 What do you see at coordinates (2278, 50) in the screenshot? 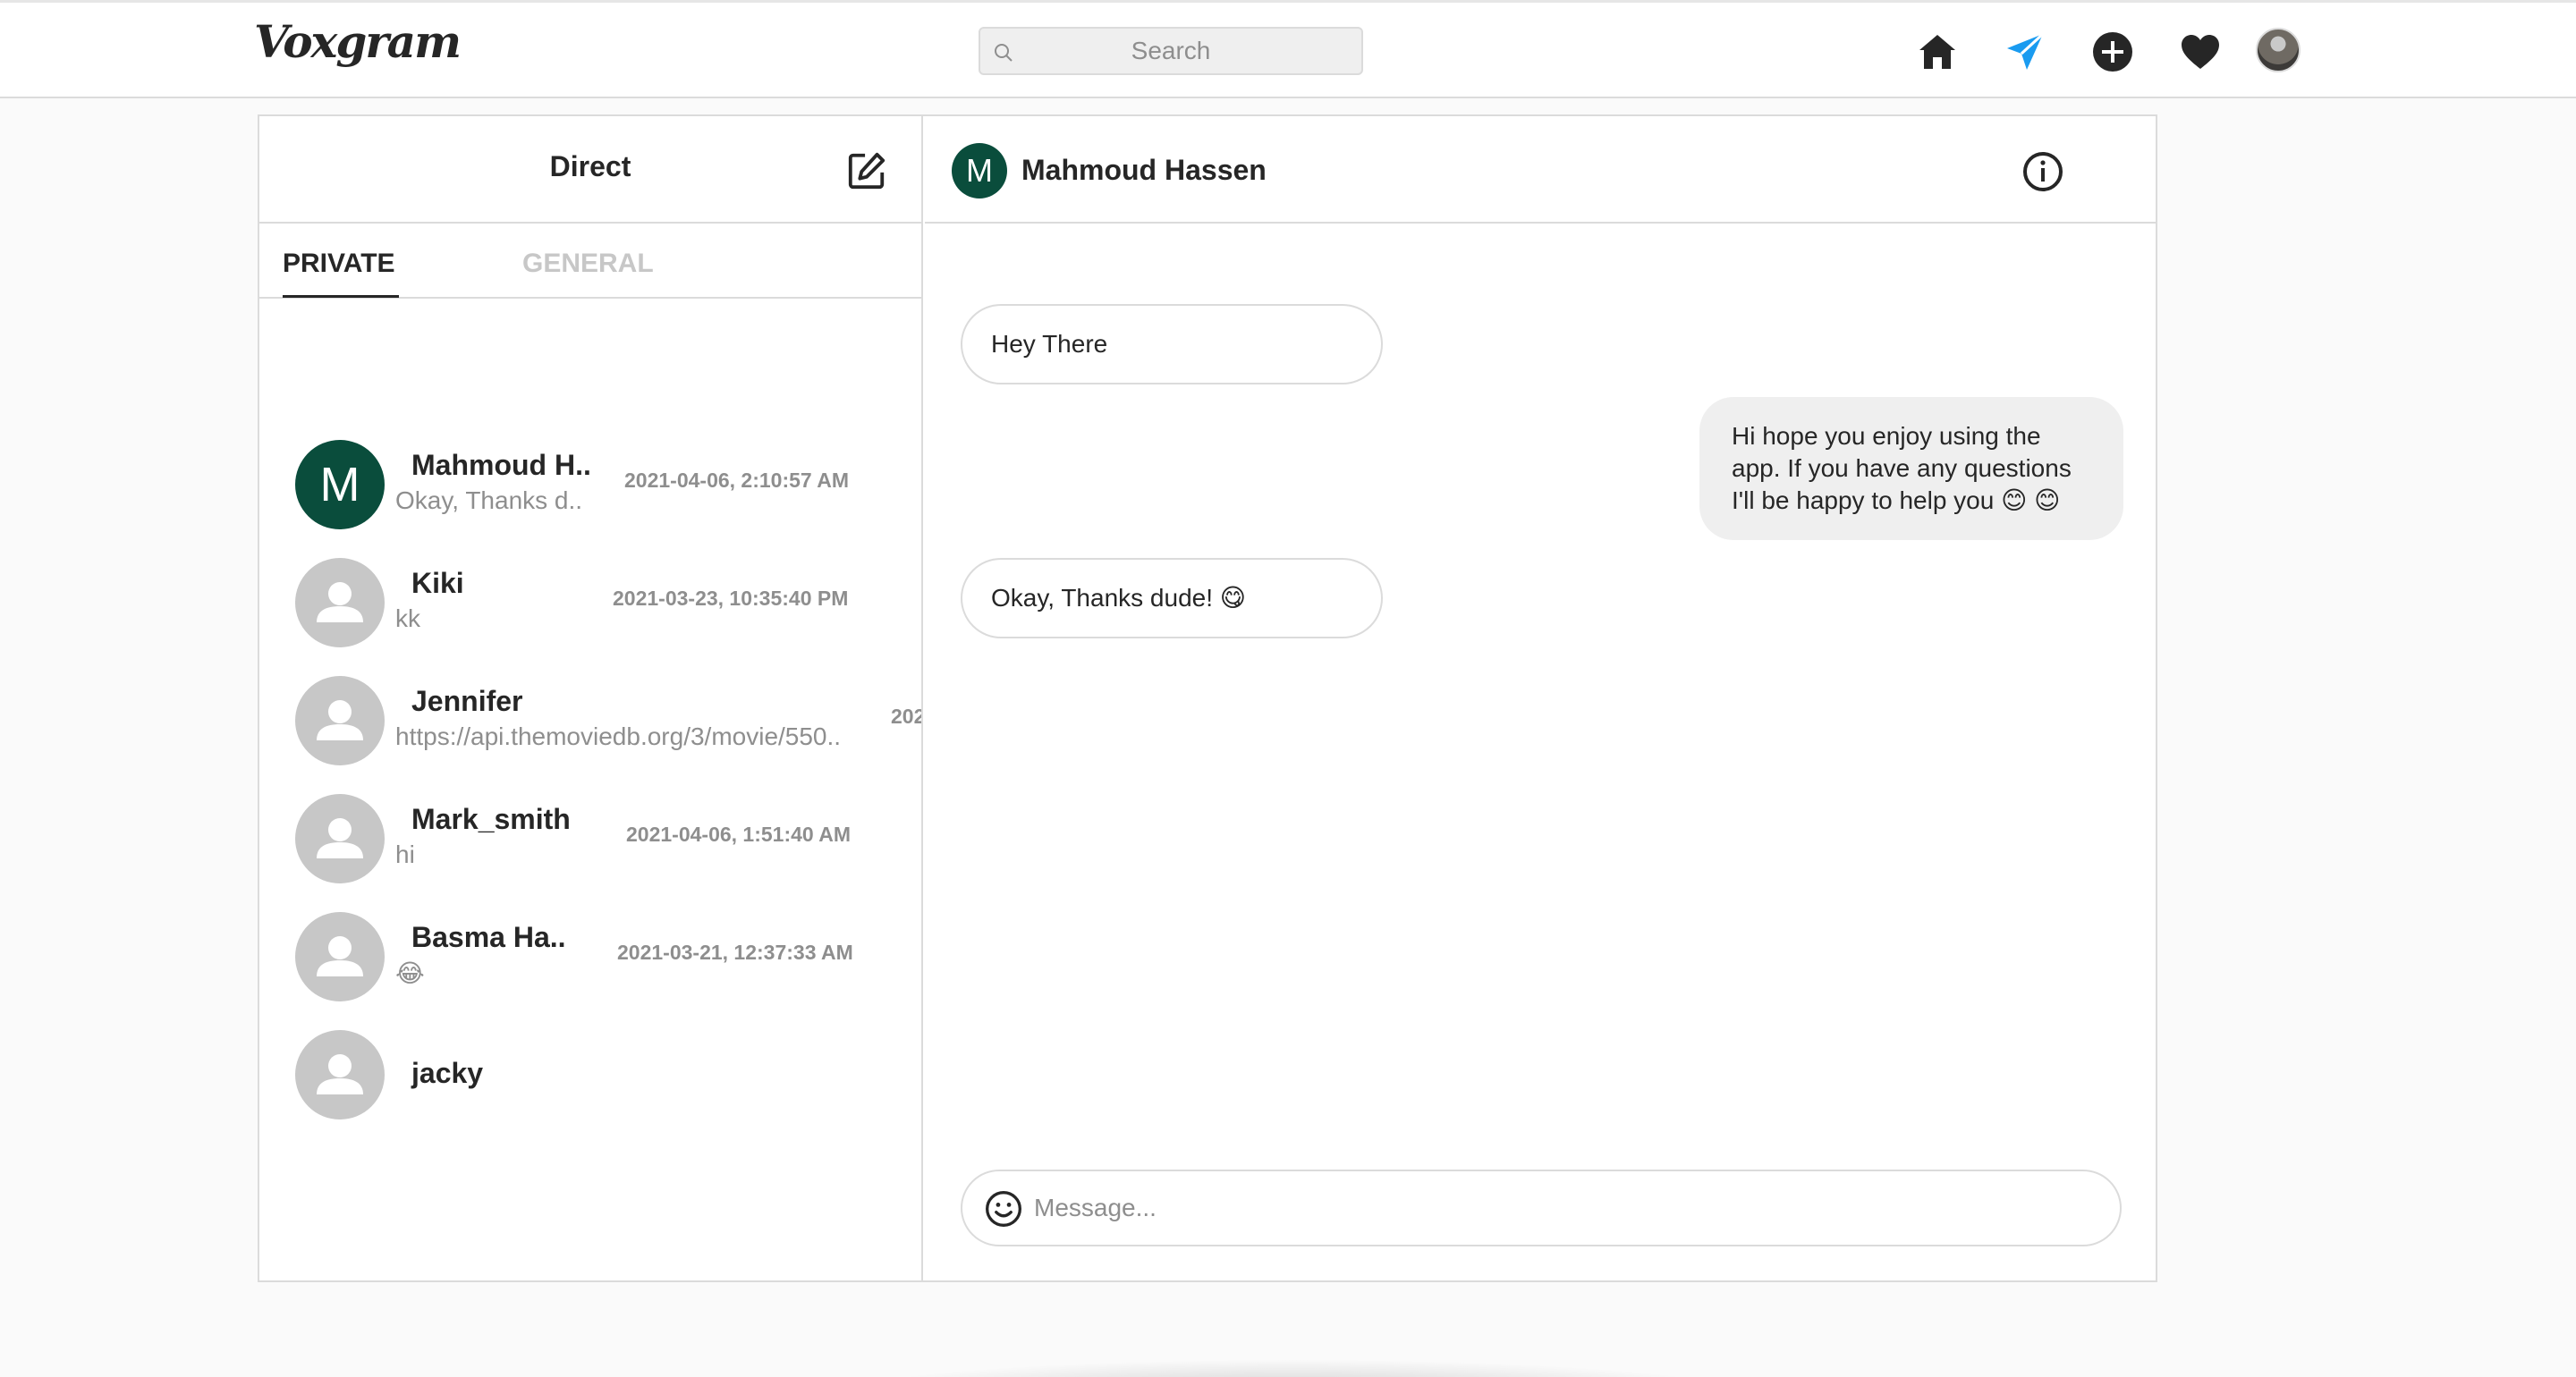
I see `profile-avatar` at bounding box center [2278, 50].